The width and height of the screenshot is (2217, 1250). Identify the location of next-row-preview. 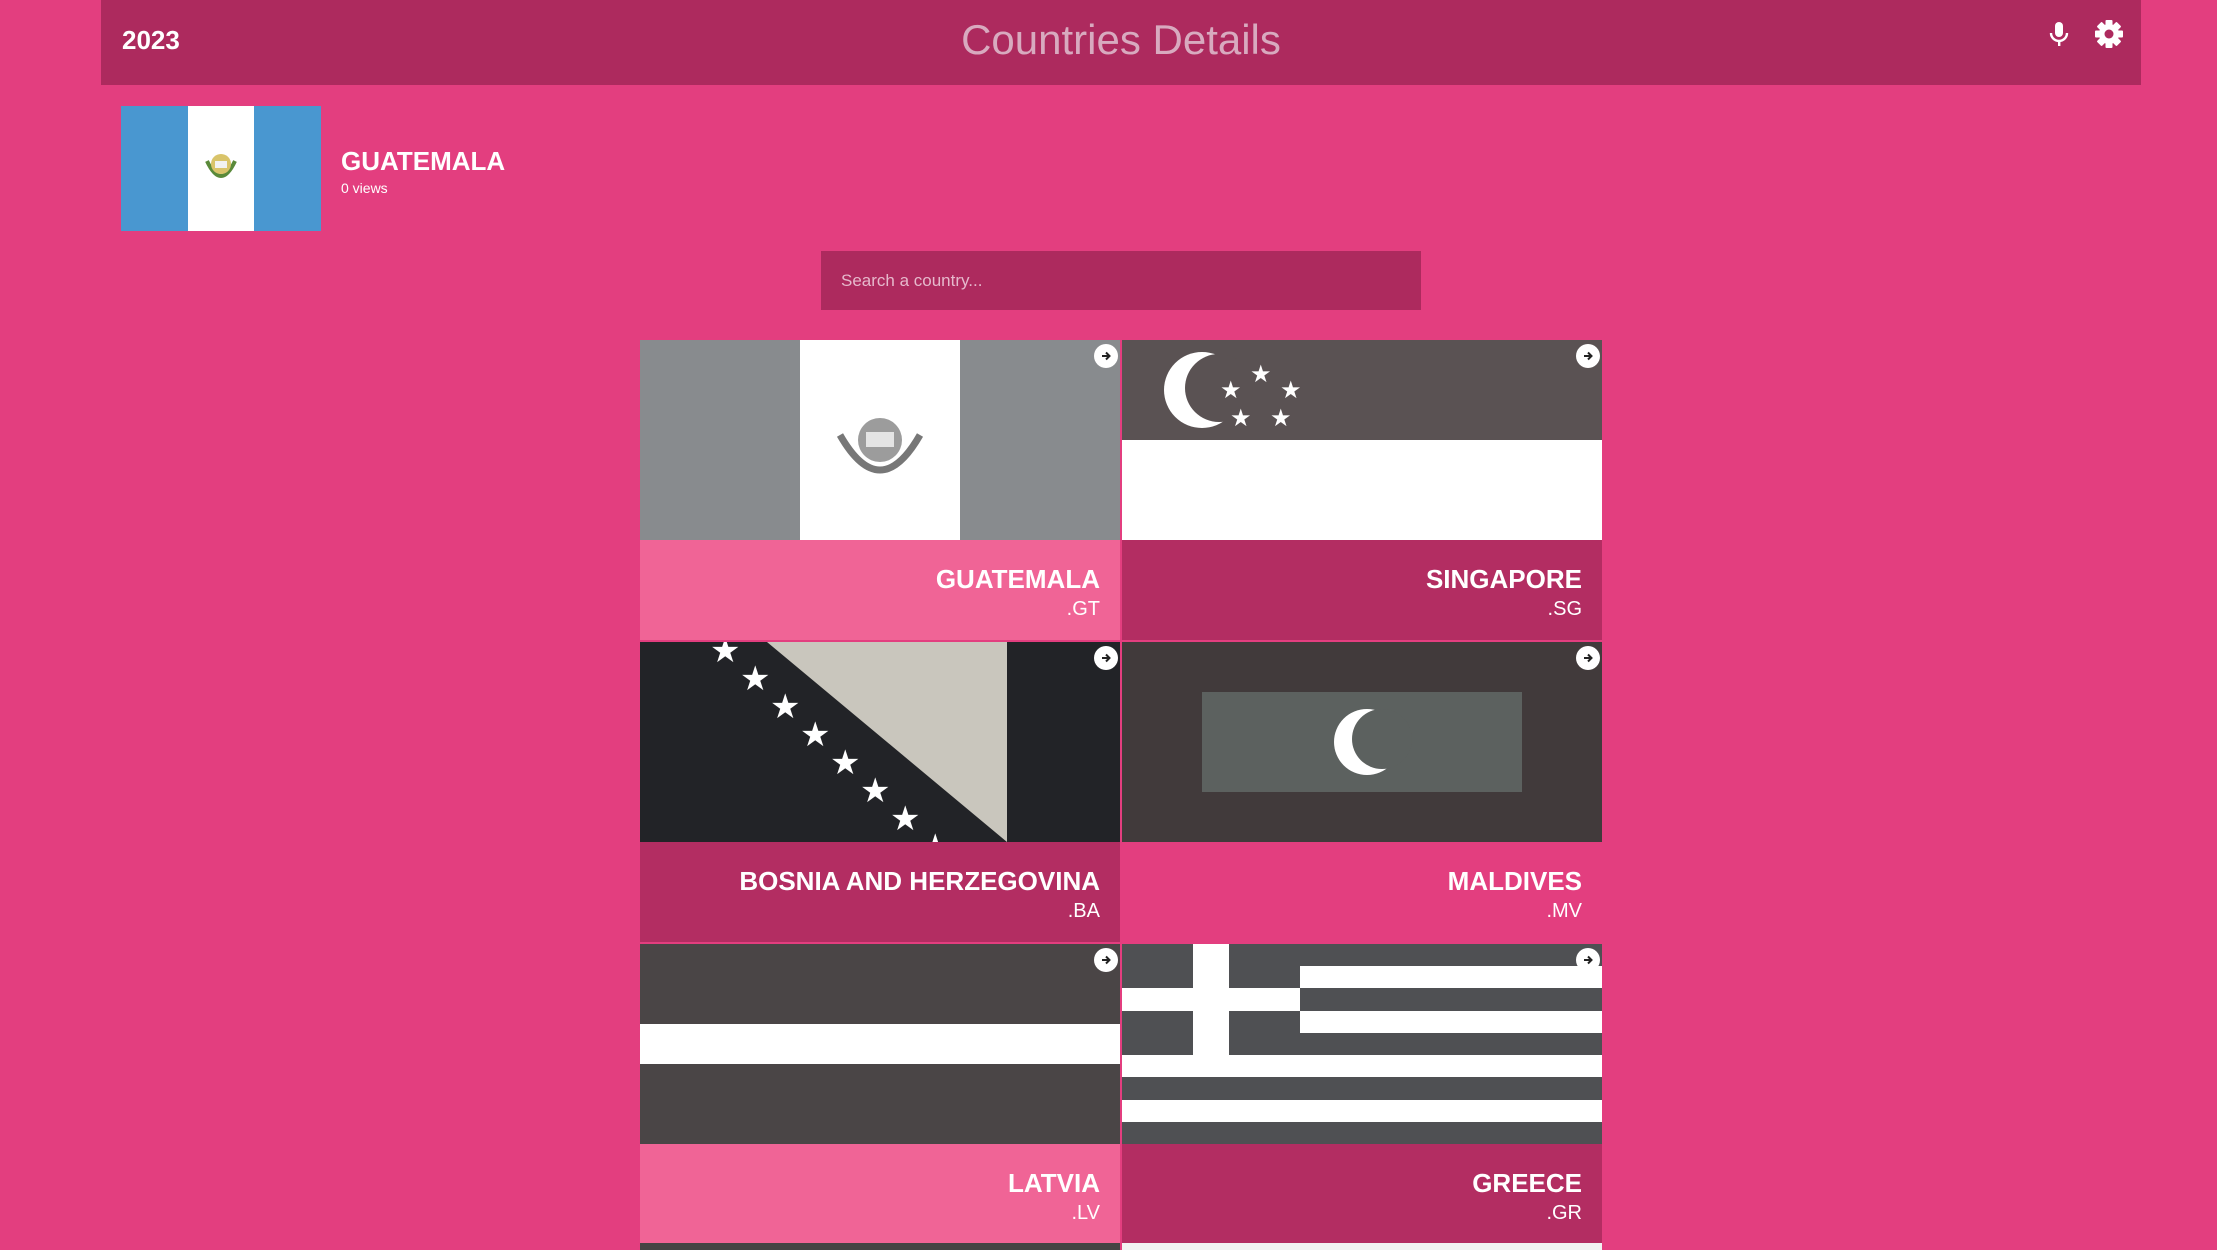
(1121, 1246).